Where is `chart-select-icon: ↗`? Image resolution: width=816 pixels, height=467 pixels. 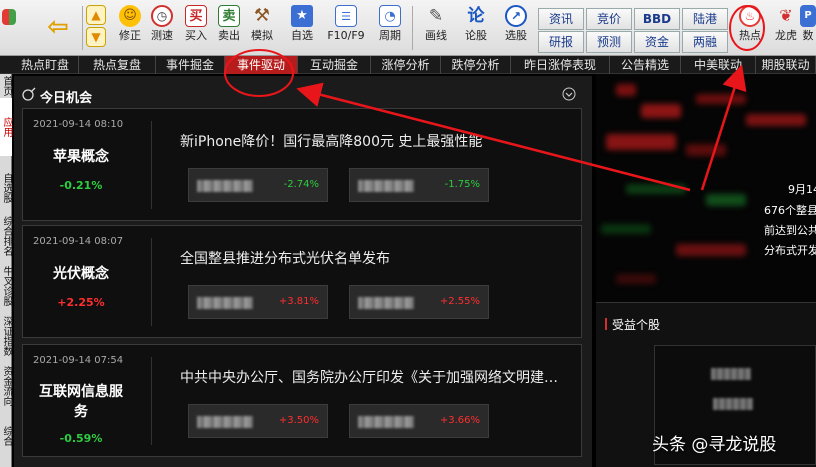
chart-select-icon: ↗ is located at coordinates (516, 16).